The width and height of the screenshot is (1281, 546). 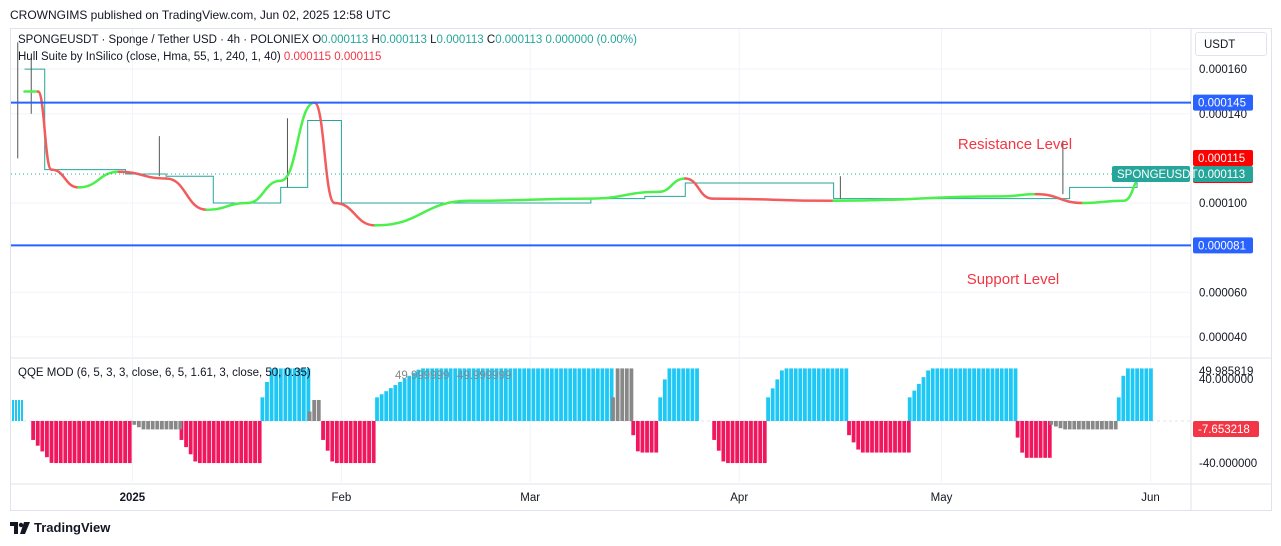 What do you see at coordinates (358, 57) in the screenshot?
I see `indicator-value-2: 0.000115` at bounding box center [358, 57].